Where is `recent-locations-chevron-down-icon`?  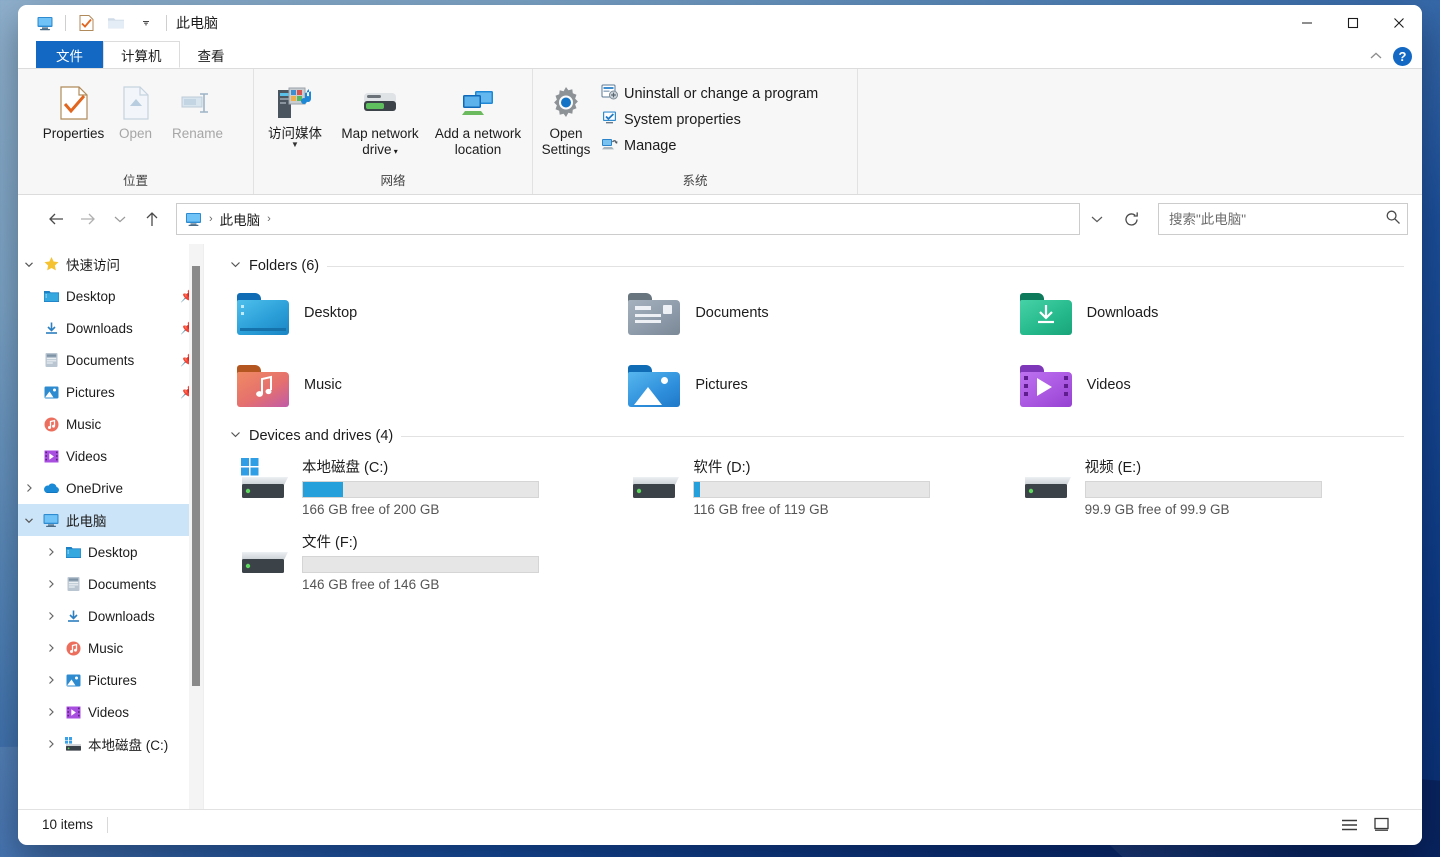 recent-locations-chevron-down-icon is located at coordinates (120, 219).